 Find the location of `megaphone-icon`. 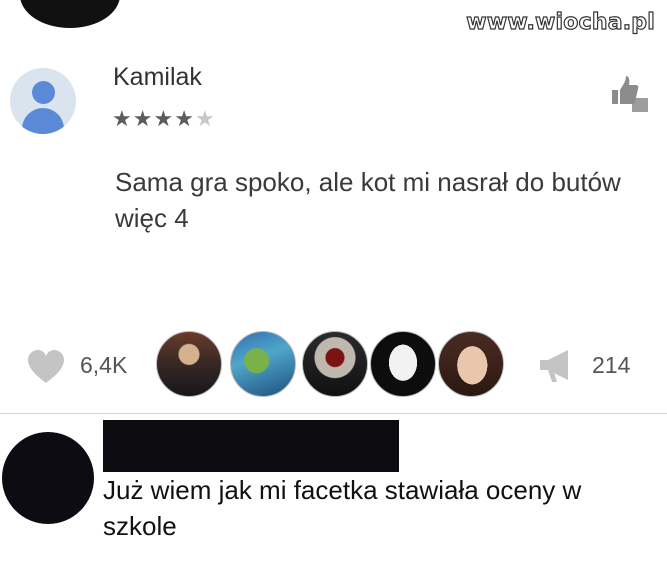

megaphone-icon is located at coordinates (558, 366).